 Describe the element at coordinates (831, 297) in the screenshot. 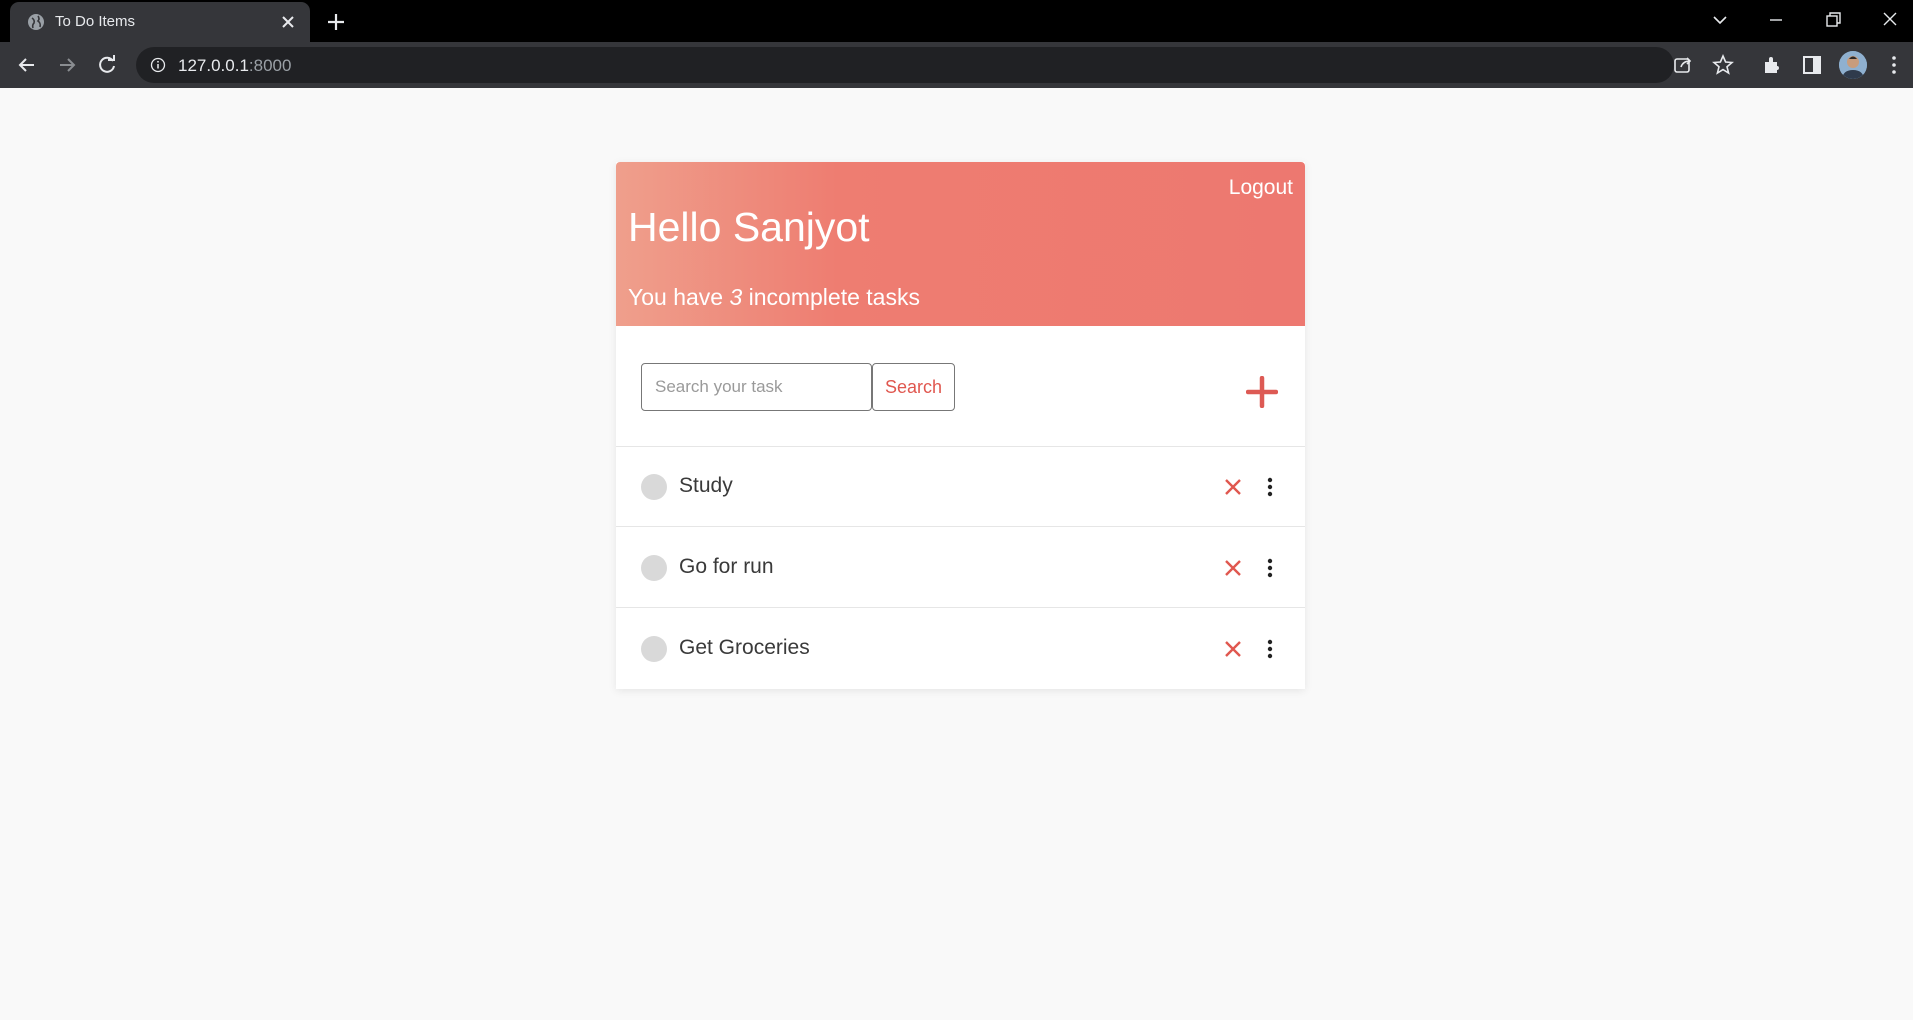

I see `incomplete-suffix: incomplete tasks` at that location.